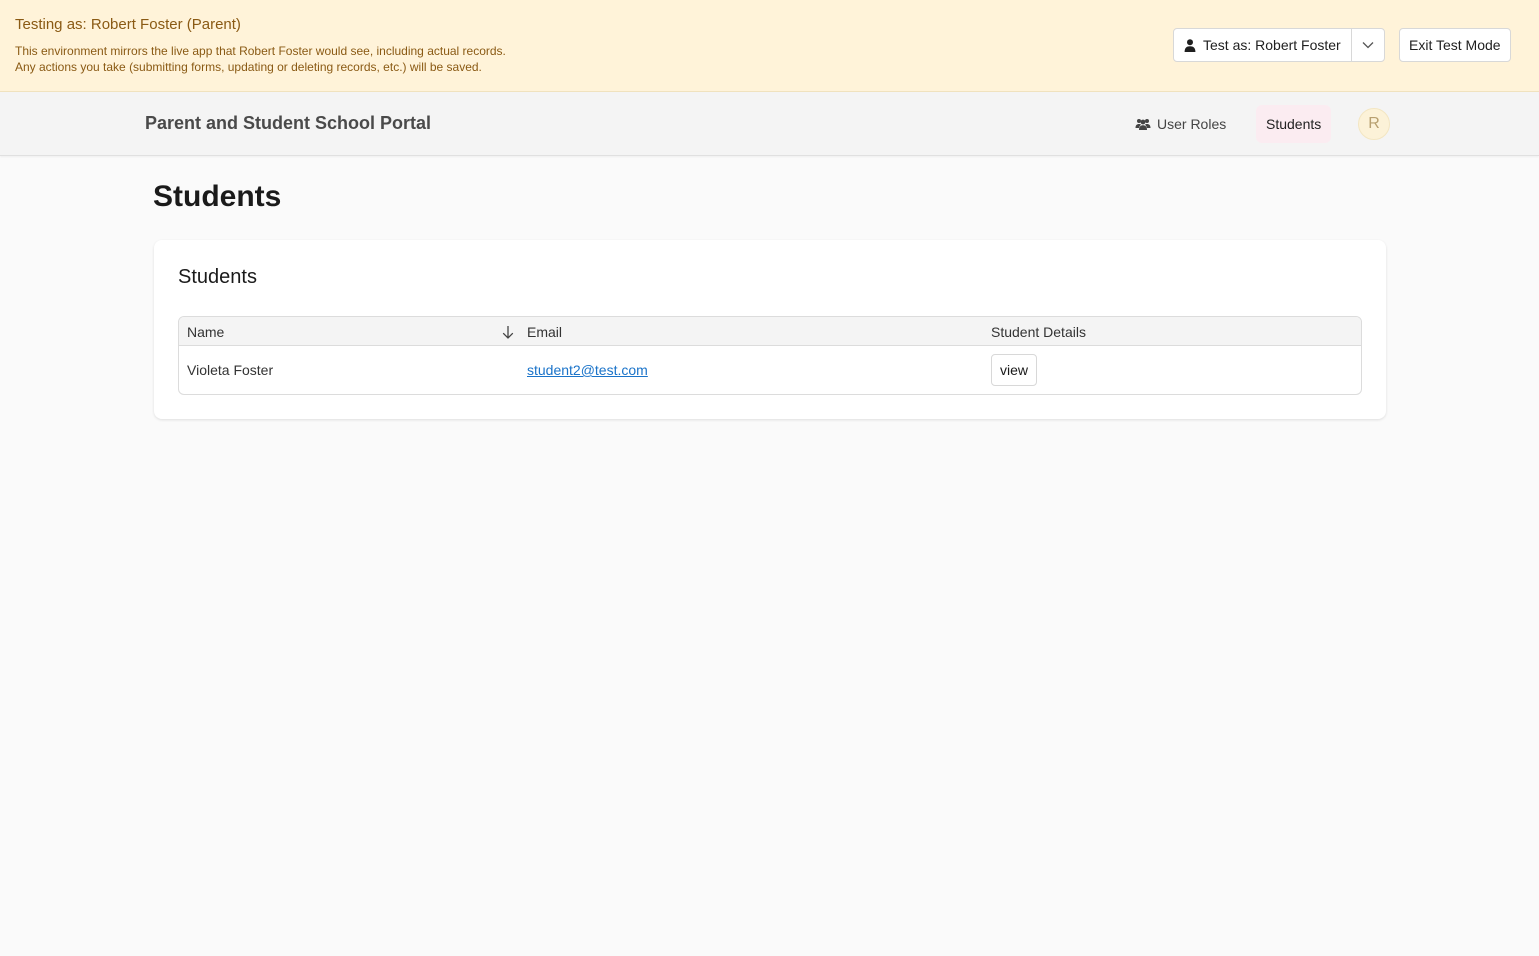 The width and height of the screenshot is (1539, 956). What do you see at coordinates (1192, 124) in the screenshot?
I see `nav-item-label: User Roles` at bounding box center [1192, 124].